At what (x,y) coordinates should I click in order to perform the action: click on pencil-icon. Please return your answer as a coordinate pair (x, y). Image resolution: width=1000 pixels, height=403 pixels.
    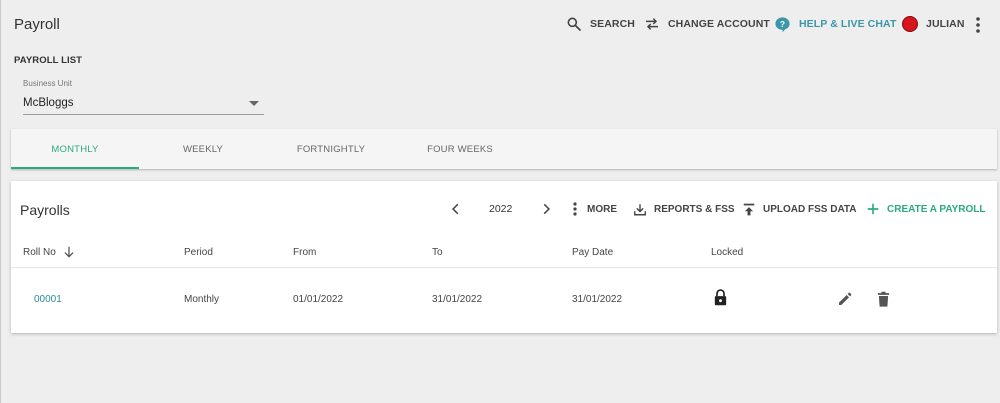
    Looking at the image, I should click on (845, 299).